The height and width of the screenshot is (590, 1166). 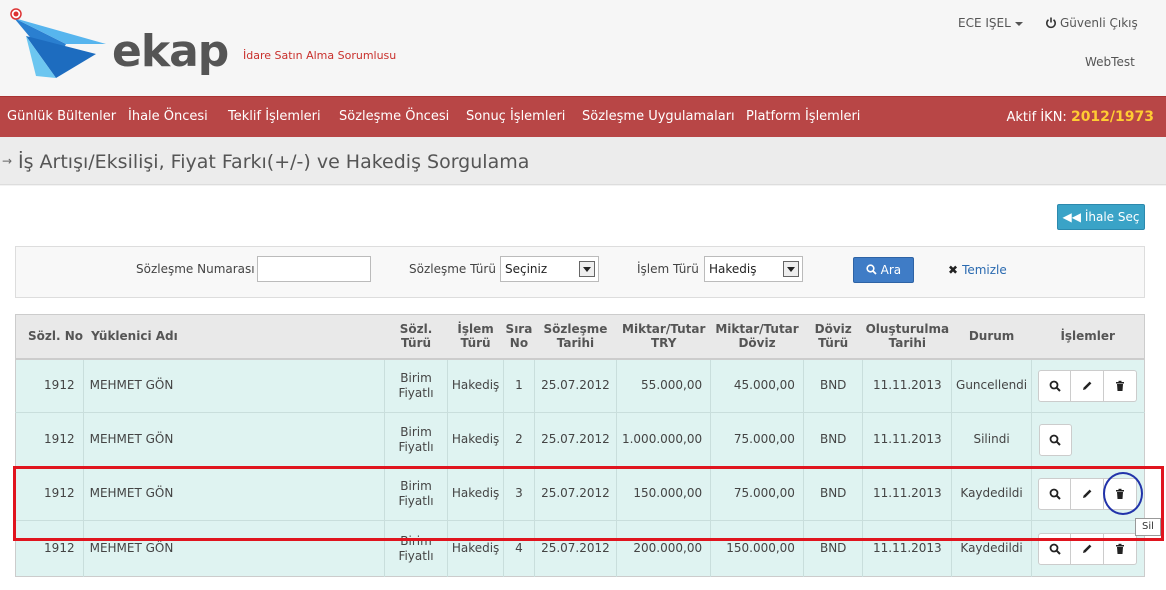 I want to click on user-menu: ECE IŞEL, so click(x=990, y=23).